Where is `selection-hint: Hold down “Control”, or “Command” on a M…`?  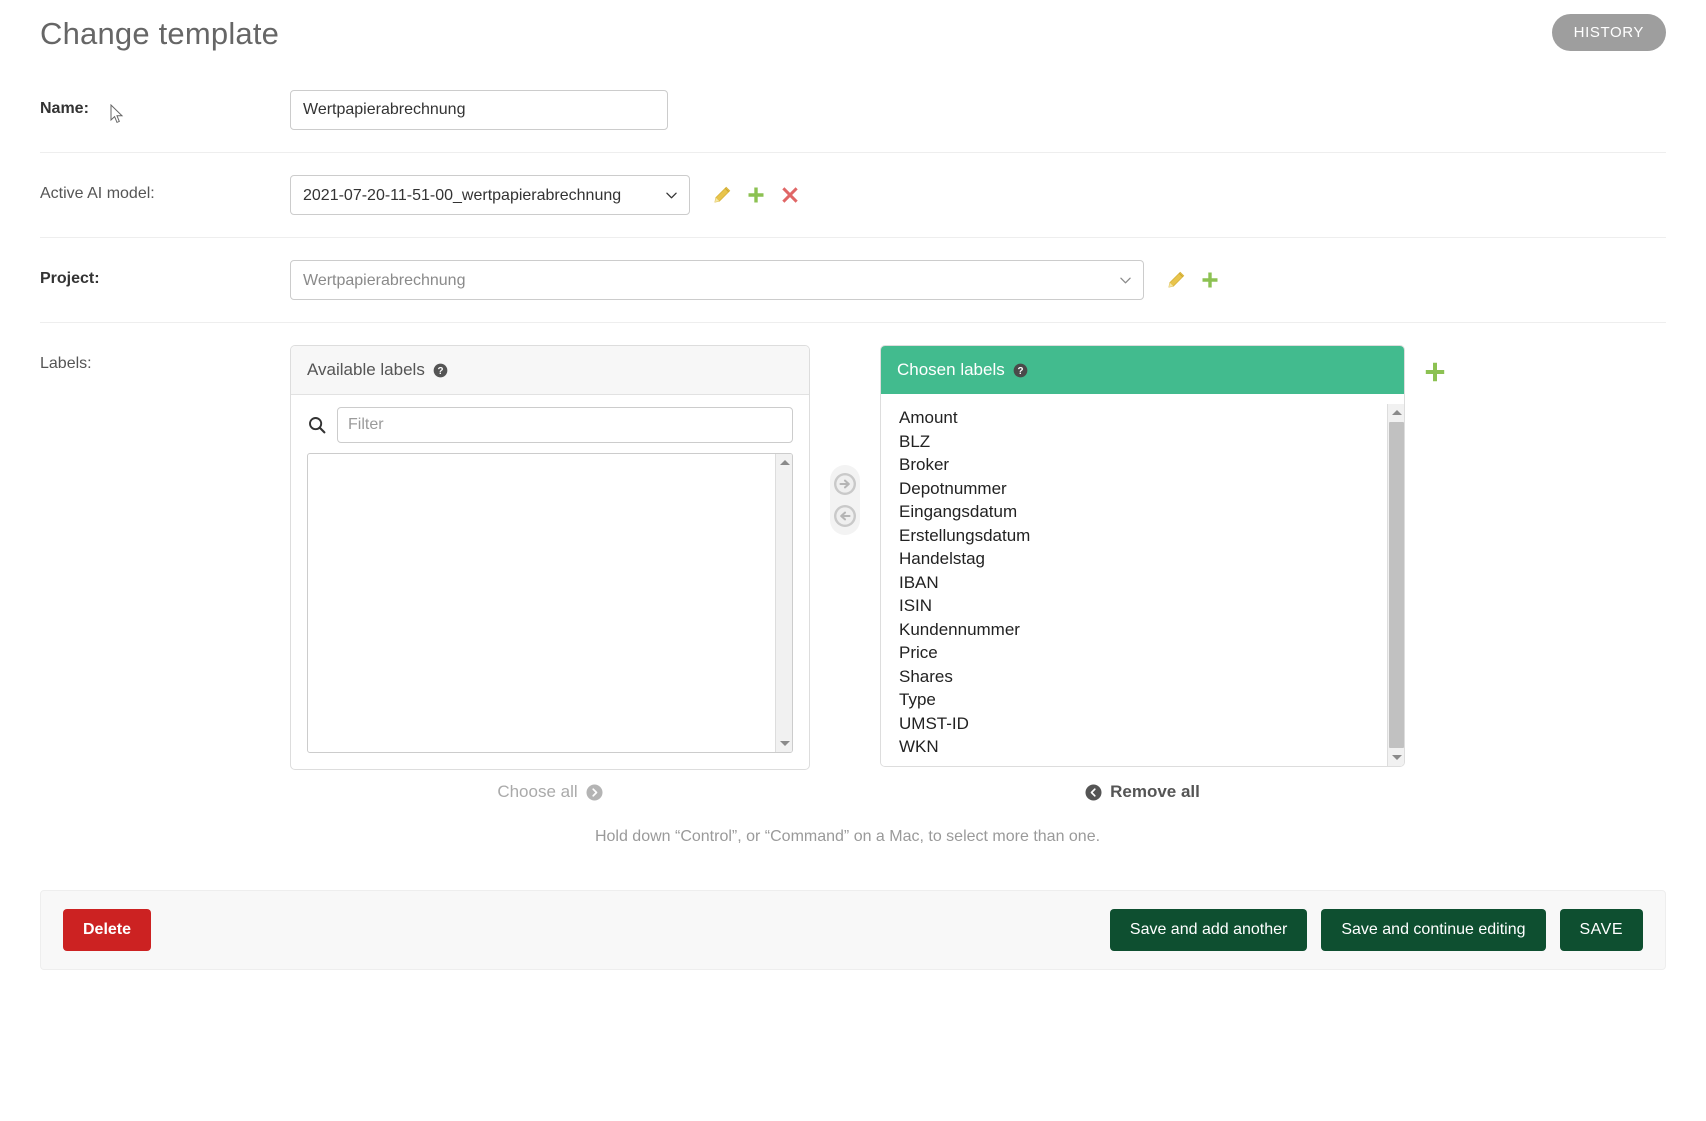
selection-hint: Hold down “Control”, or “Command” on a M… is located at coordinates (847, 836).